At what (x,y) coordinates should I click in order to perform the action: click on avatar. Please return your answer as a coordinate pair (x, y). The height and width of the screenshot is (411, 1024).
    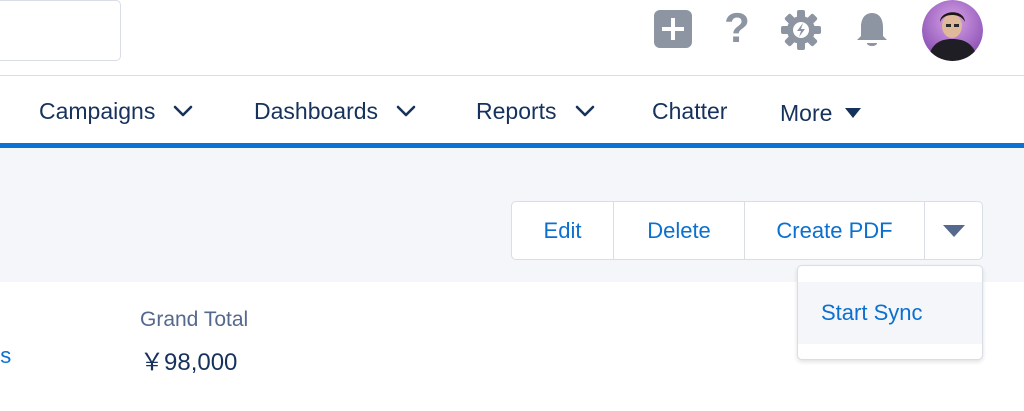
    Looking at the image, I should click on (952, 30).